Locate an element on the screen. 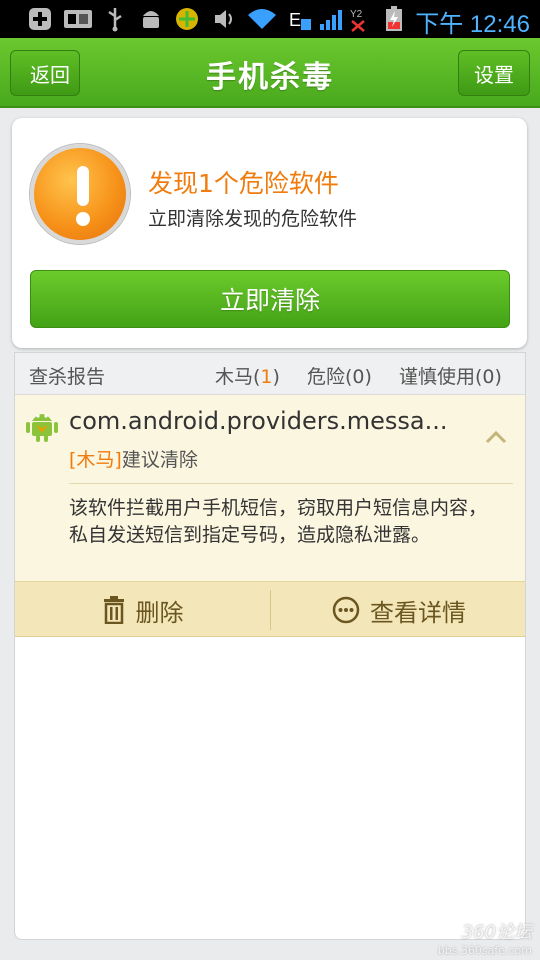 This screenshot has height=960, width=540. view-details-button: 查看详情 is located at coordinates (398, 610).